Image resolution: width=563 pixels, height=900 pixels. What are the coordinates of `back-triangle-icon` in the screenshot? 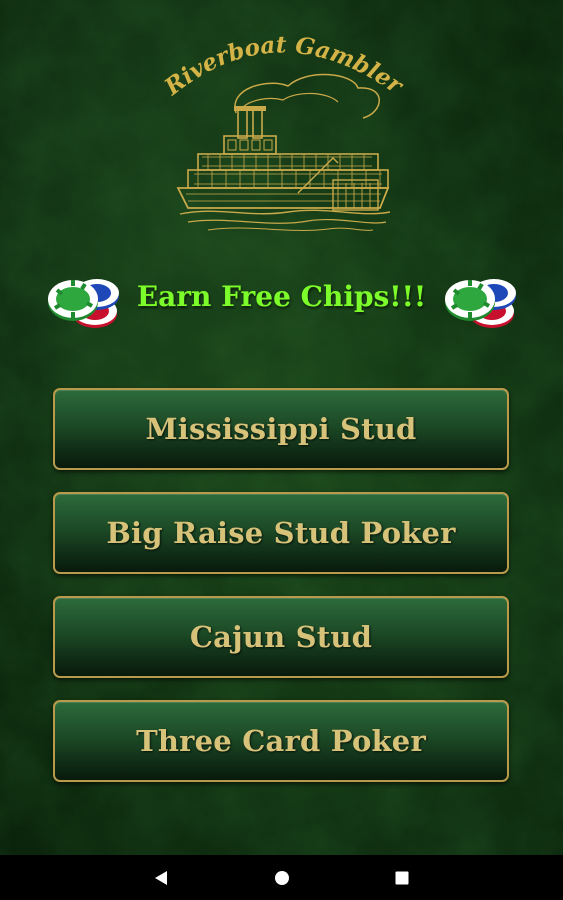 It's located at (161, 878).